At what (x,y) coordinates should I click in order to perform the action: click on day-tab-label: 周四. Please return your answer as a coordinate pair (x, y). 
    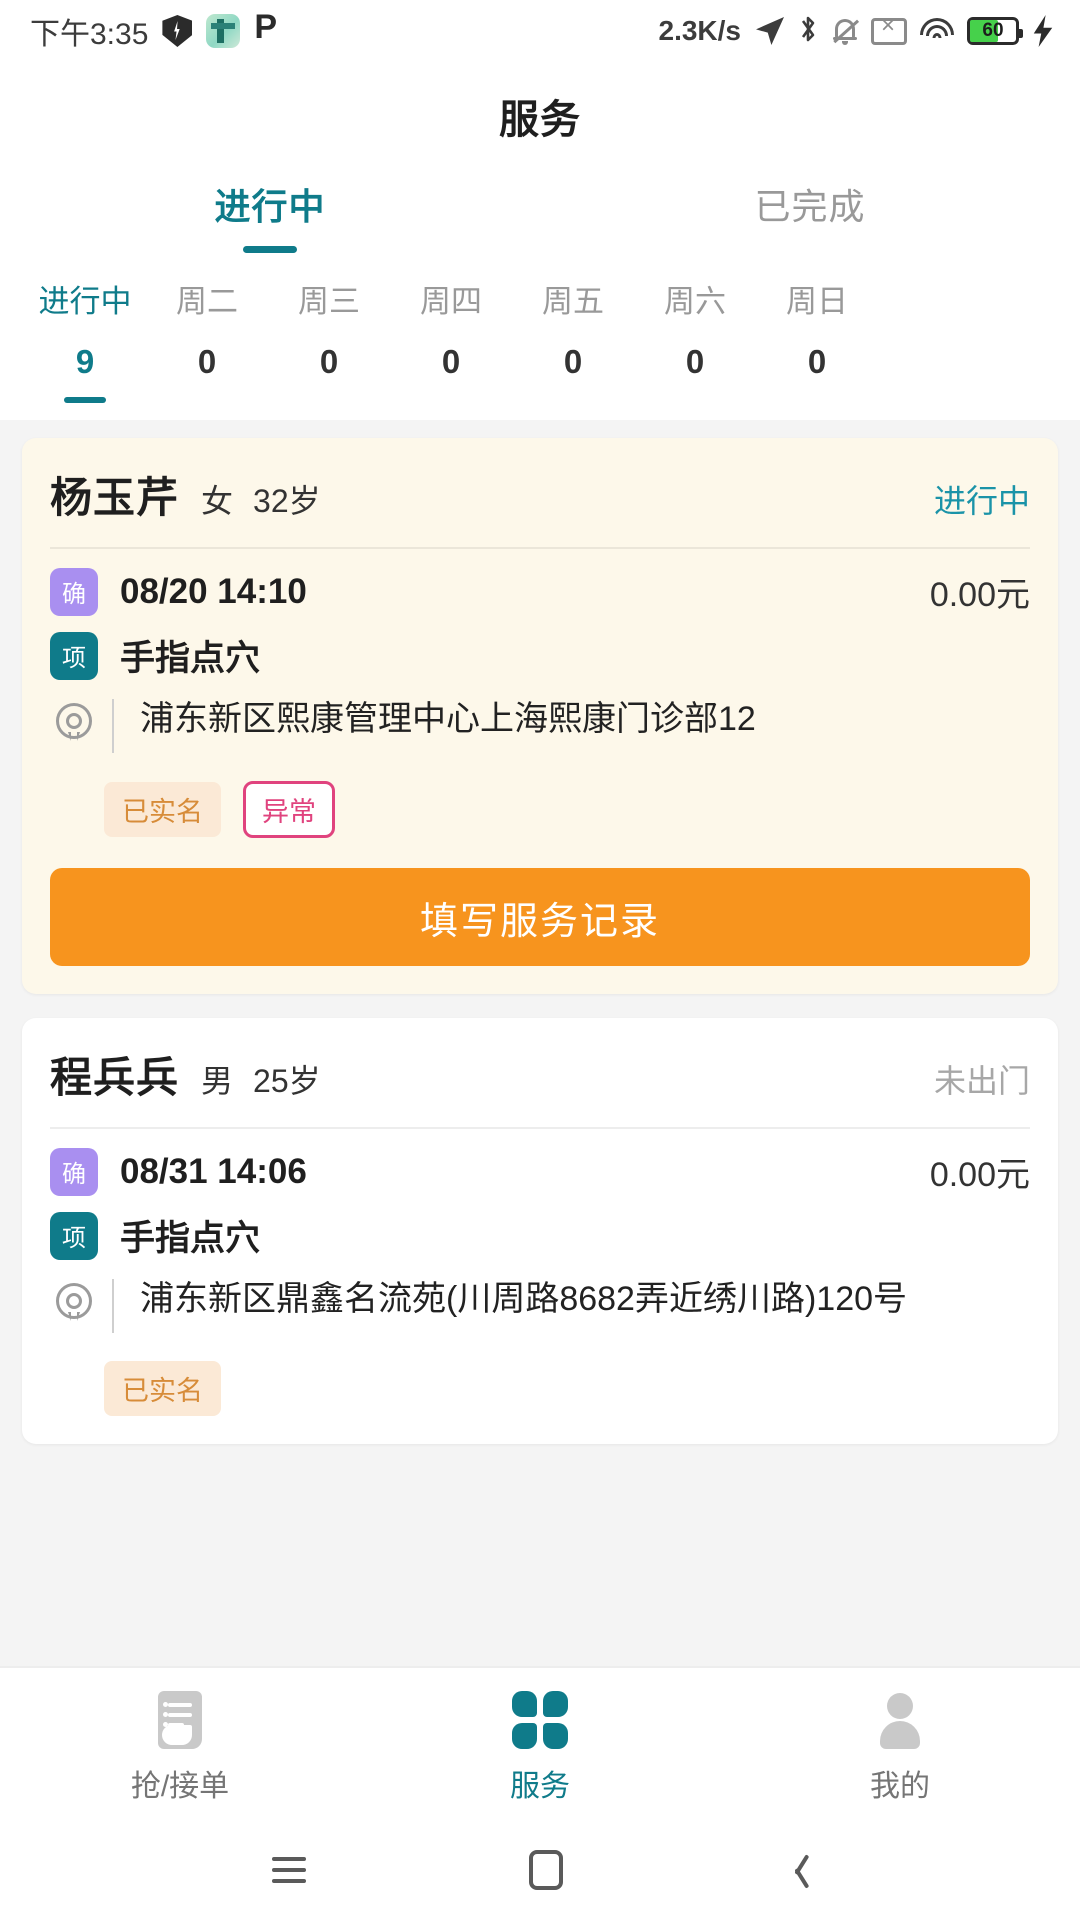
    Looking at the image, I should click on (451, 301).